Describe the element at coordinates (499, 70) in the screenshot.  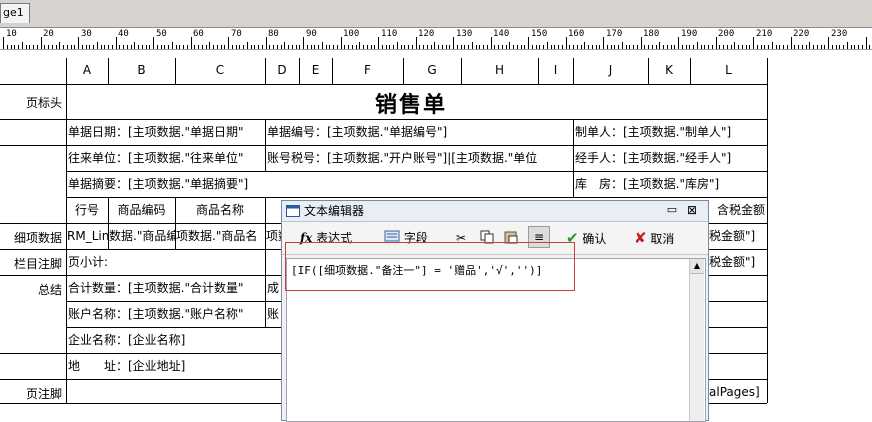
I see `column-header-h: H` at that location.